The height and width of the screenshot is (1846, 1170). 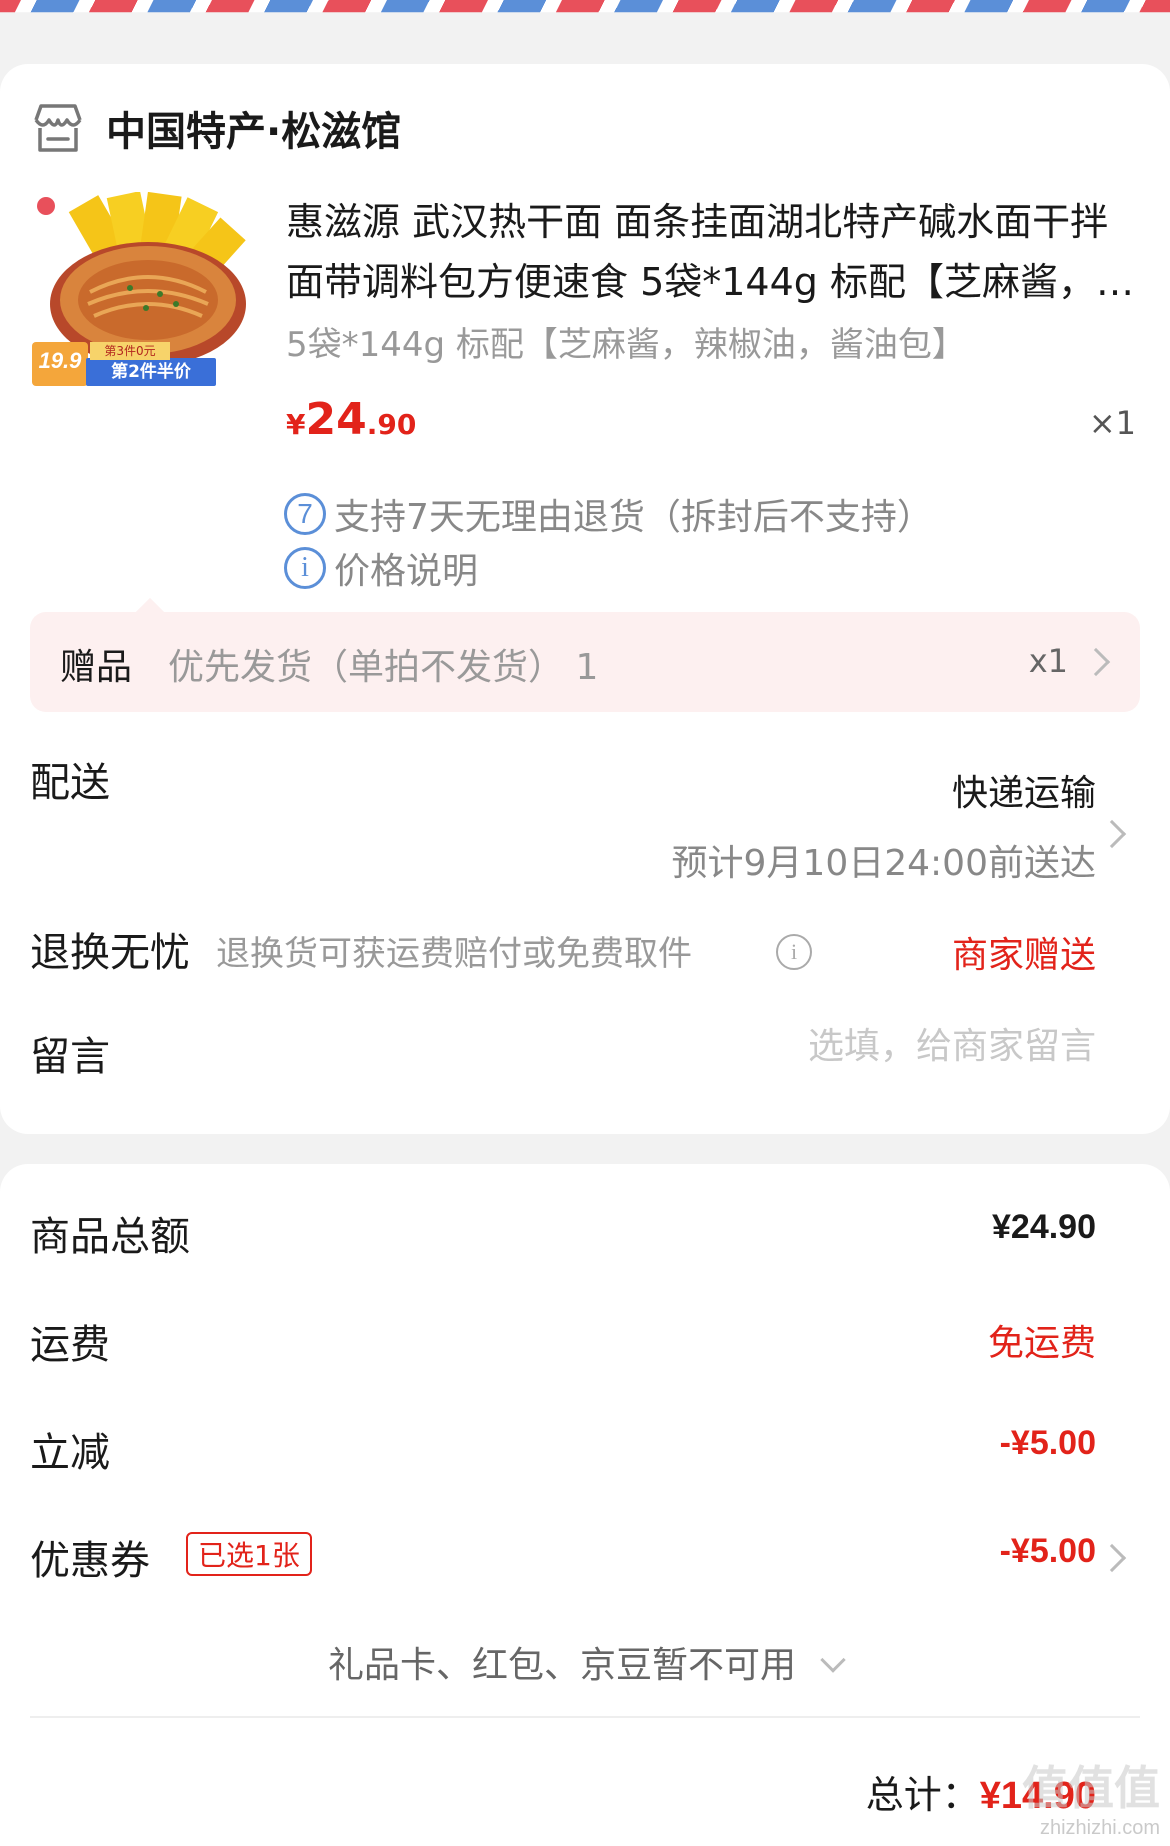 I want to click on goods-total-label: 商品总额, so click(x=110, y=1237).